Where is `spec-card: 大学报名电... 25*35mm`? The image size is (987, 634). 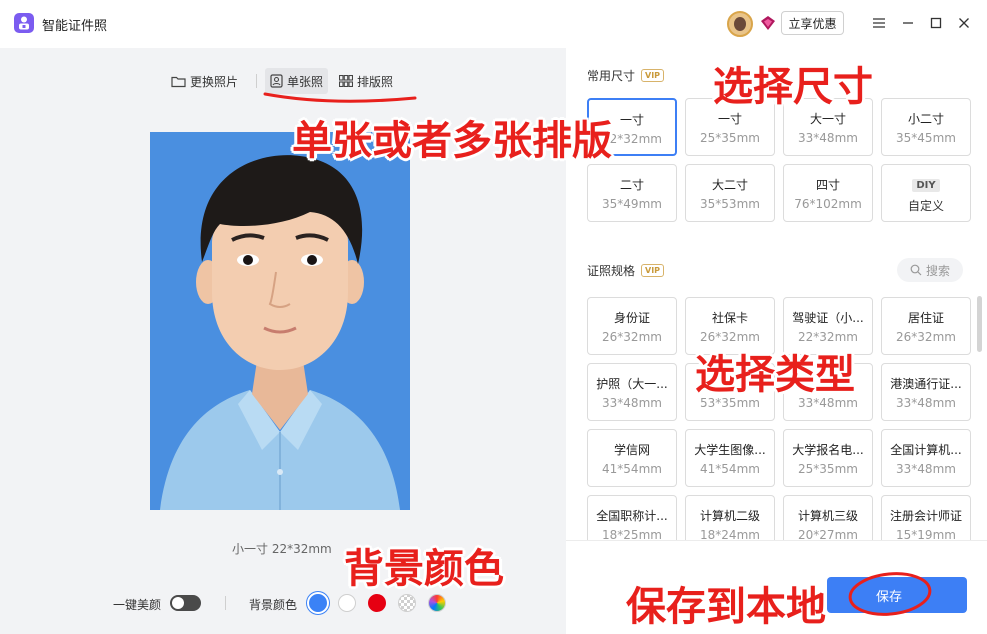 spec-card: 大学报名电... 25*35mm is located at coordinates (828, 458).